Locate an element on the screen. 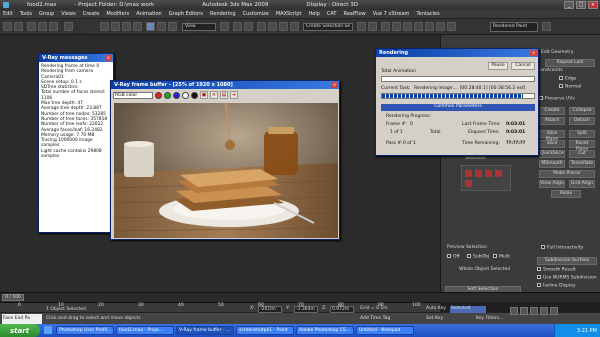 Image resolution: width=600 pixels, height=337 pixels. slice-button: Slice is located at coordinates (552, 144).